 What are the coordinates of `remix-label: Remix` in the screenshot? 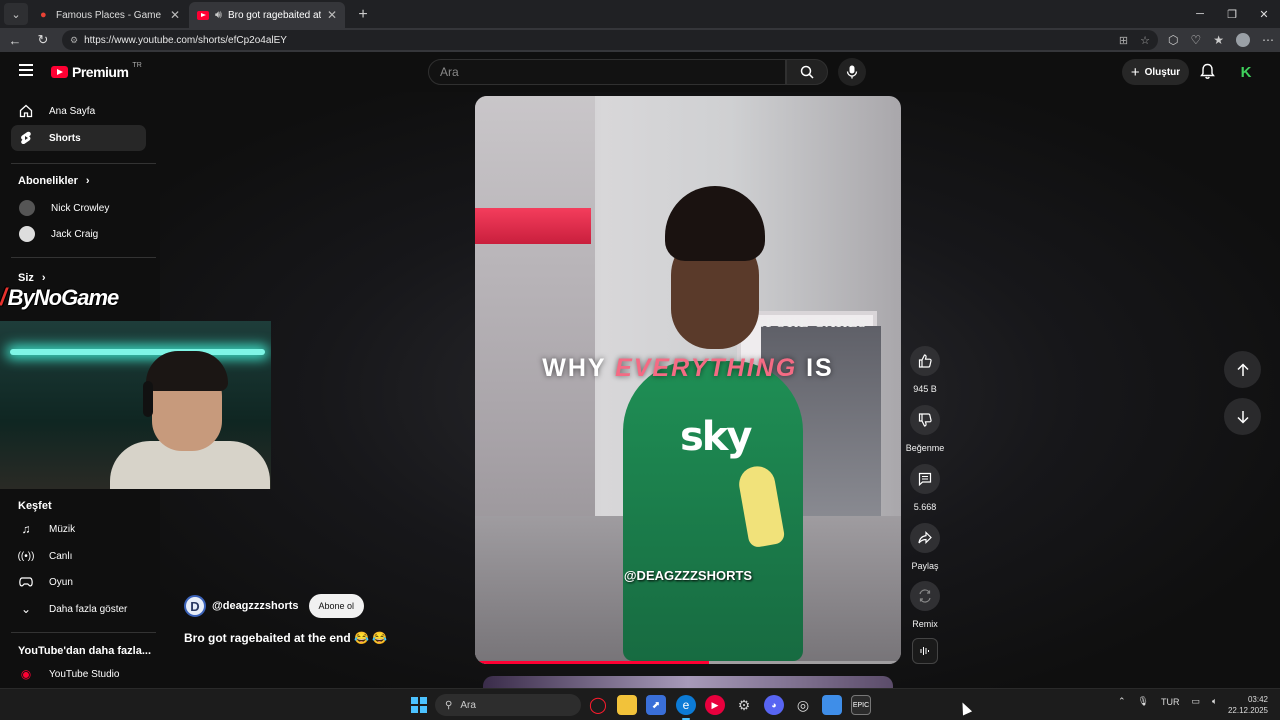 It's located at (925, 624).